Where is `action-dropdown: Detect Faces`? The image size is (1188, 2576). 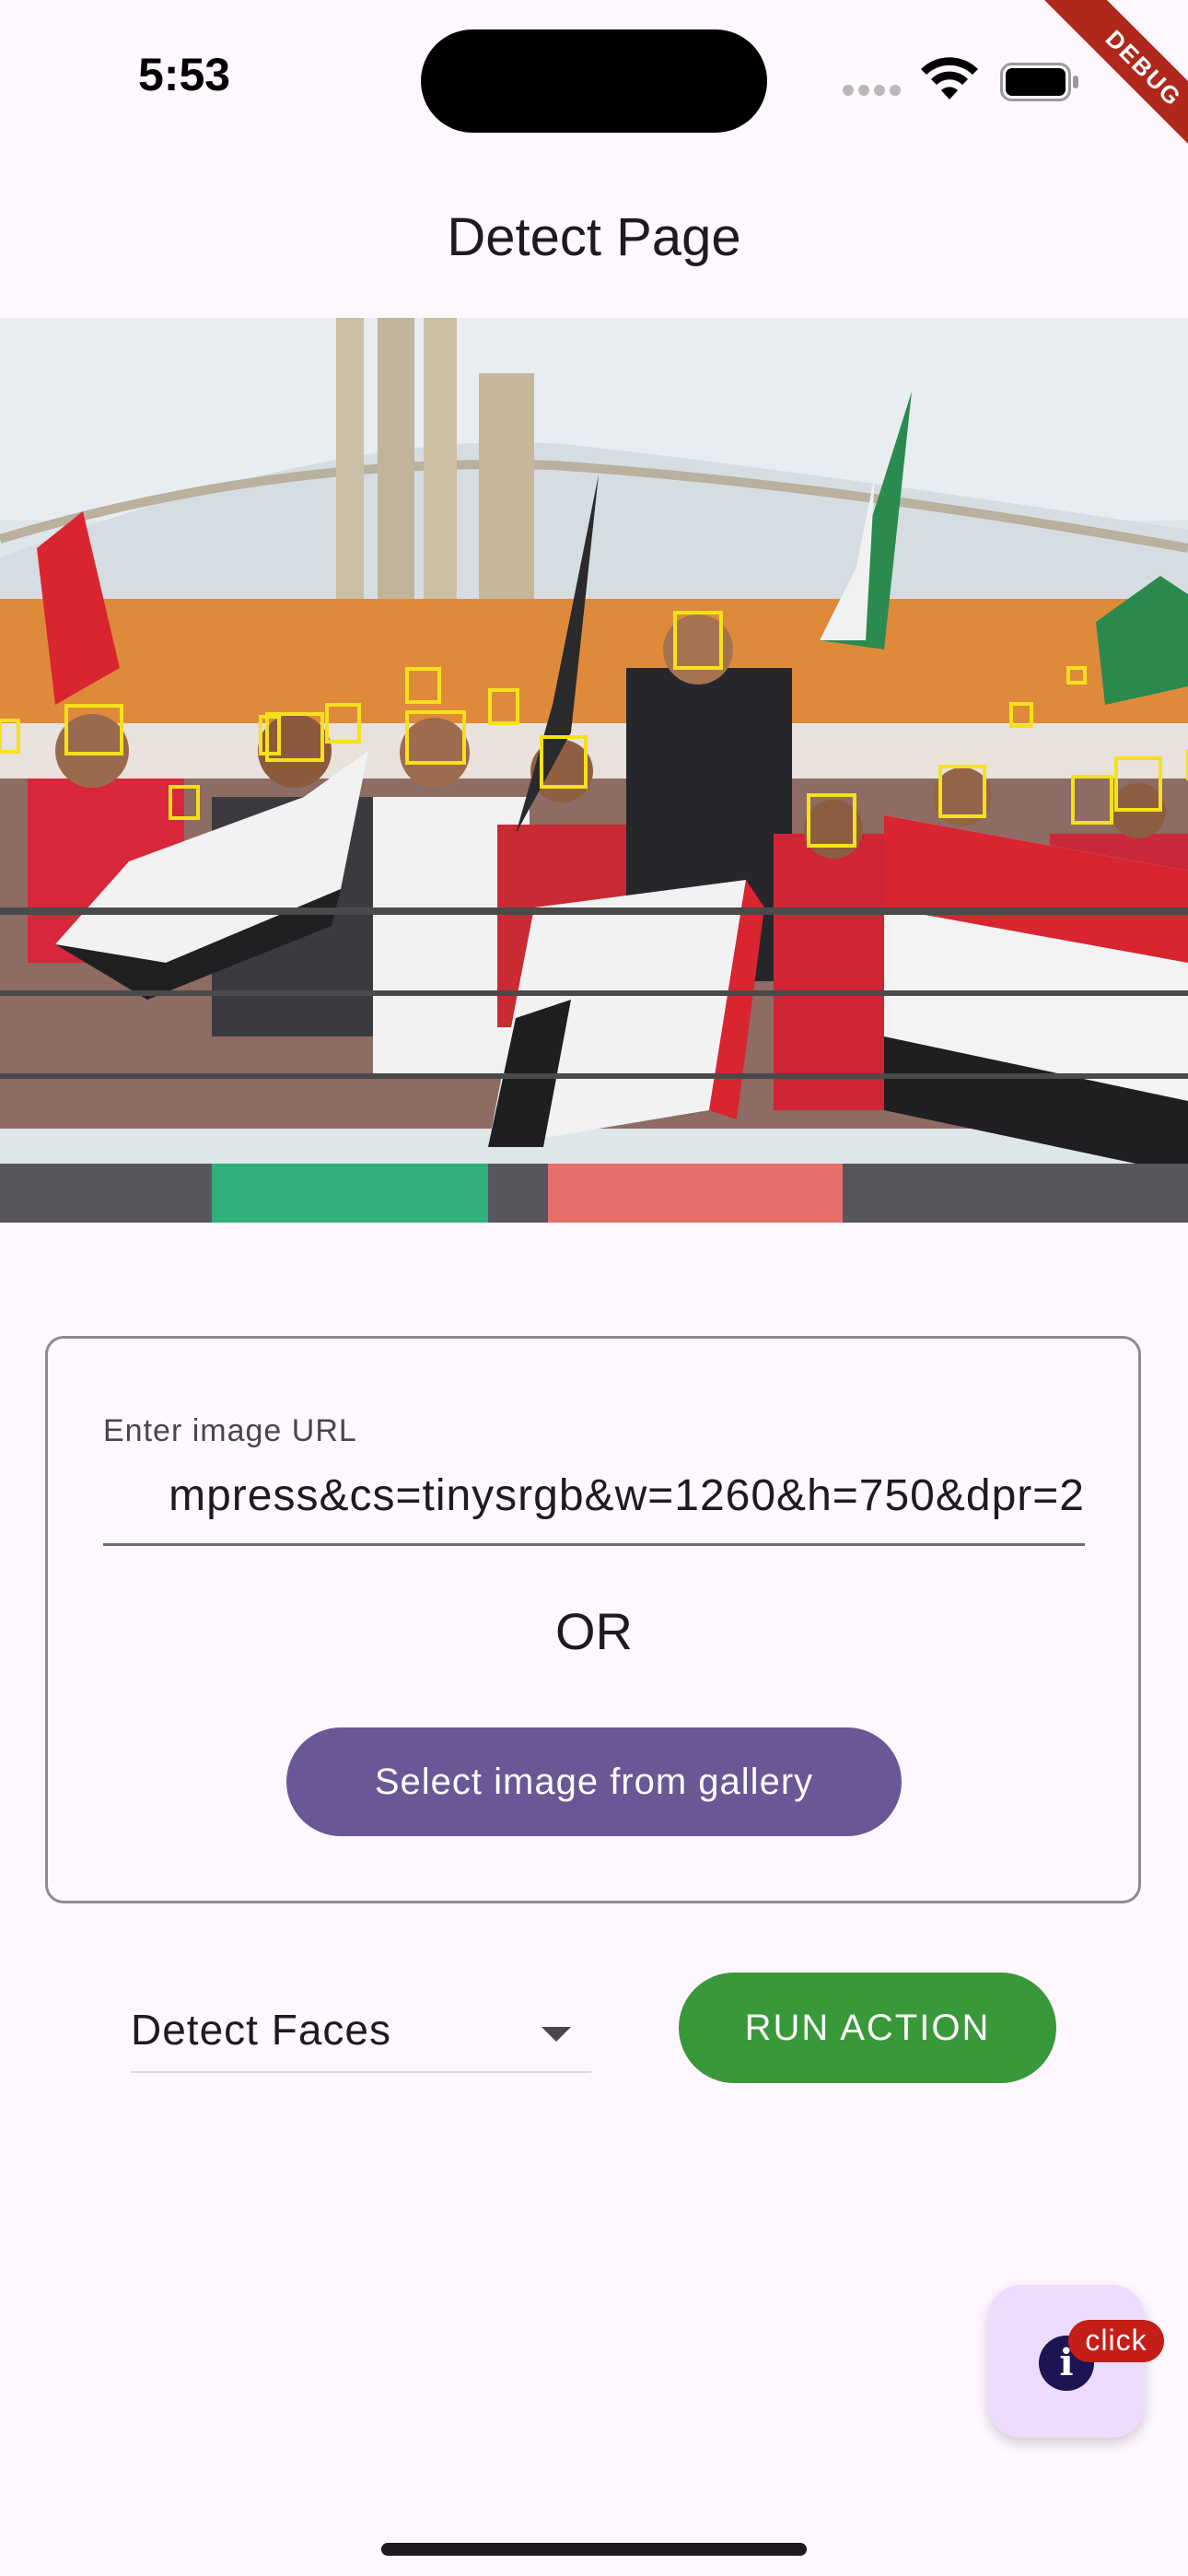 action-dropdown: Detect Faces is located at coordinates (361, 2036).